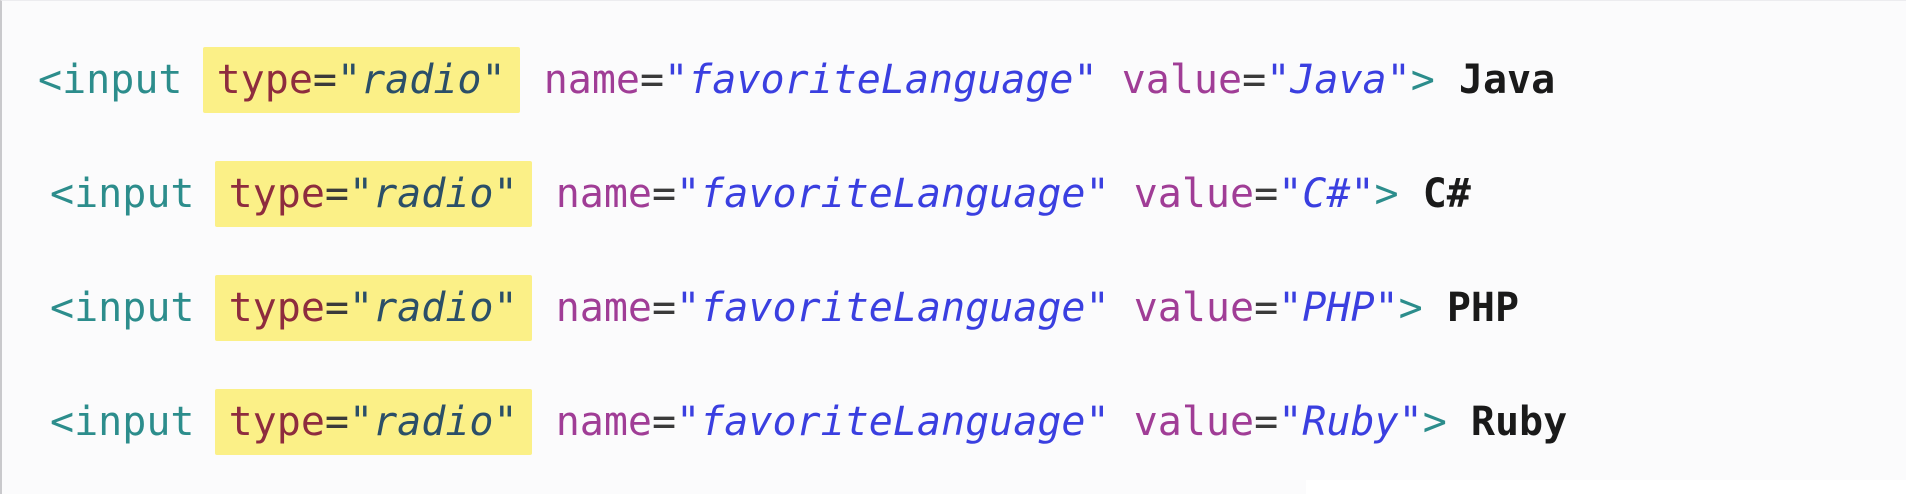  What do you see at coordinates (1446, 194) in the screenshot?
I see `radio-label-text: C#` at bounding box center [1446, 194].